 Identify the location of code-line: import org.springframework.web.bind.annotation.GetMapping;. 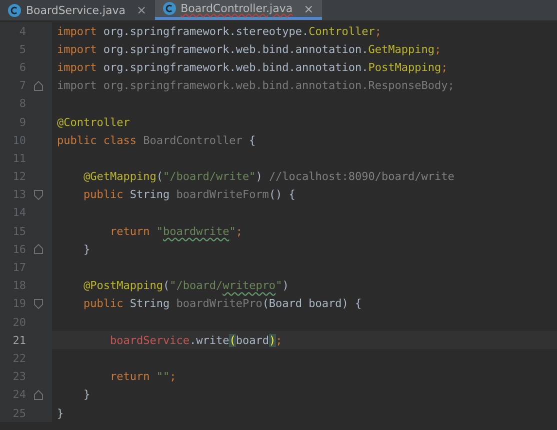
(249, 49).